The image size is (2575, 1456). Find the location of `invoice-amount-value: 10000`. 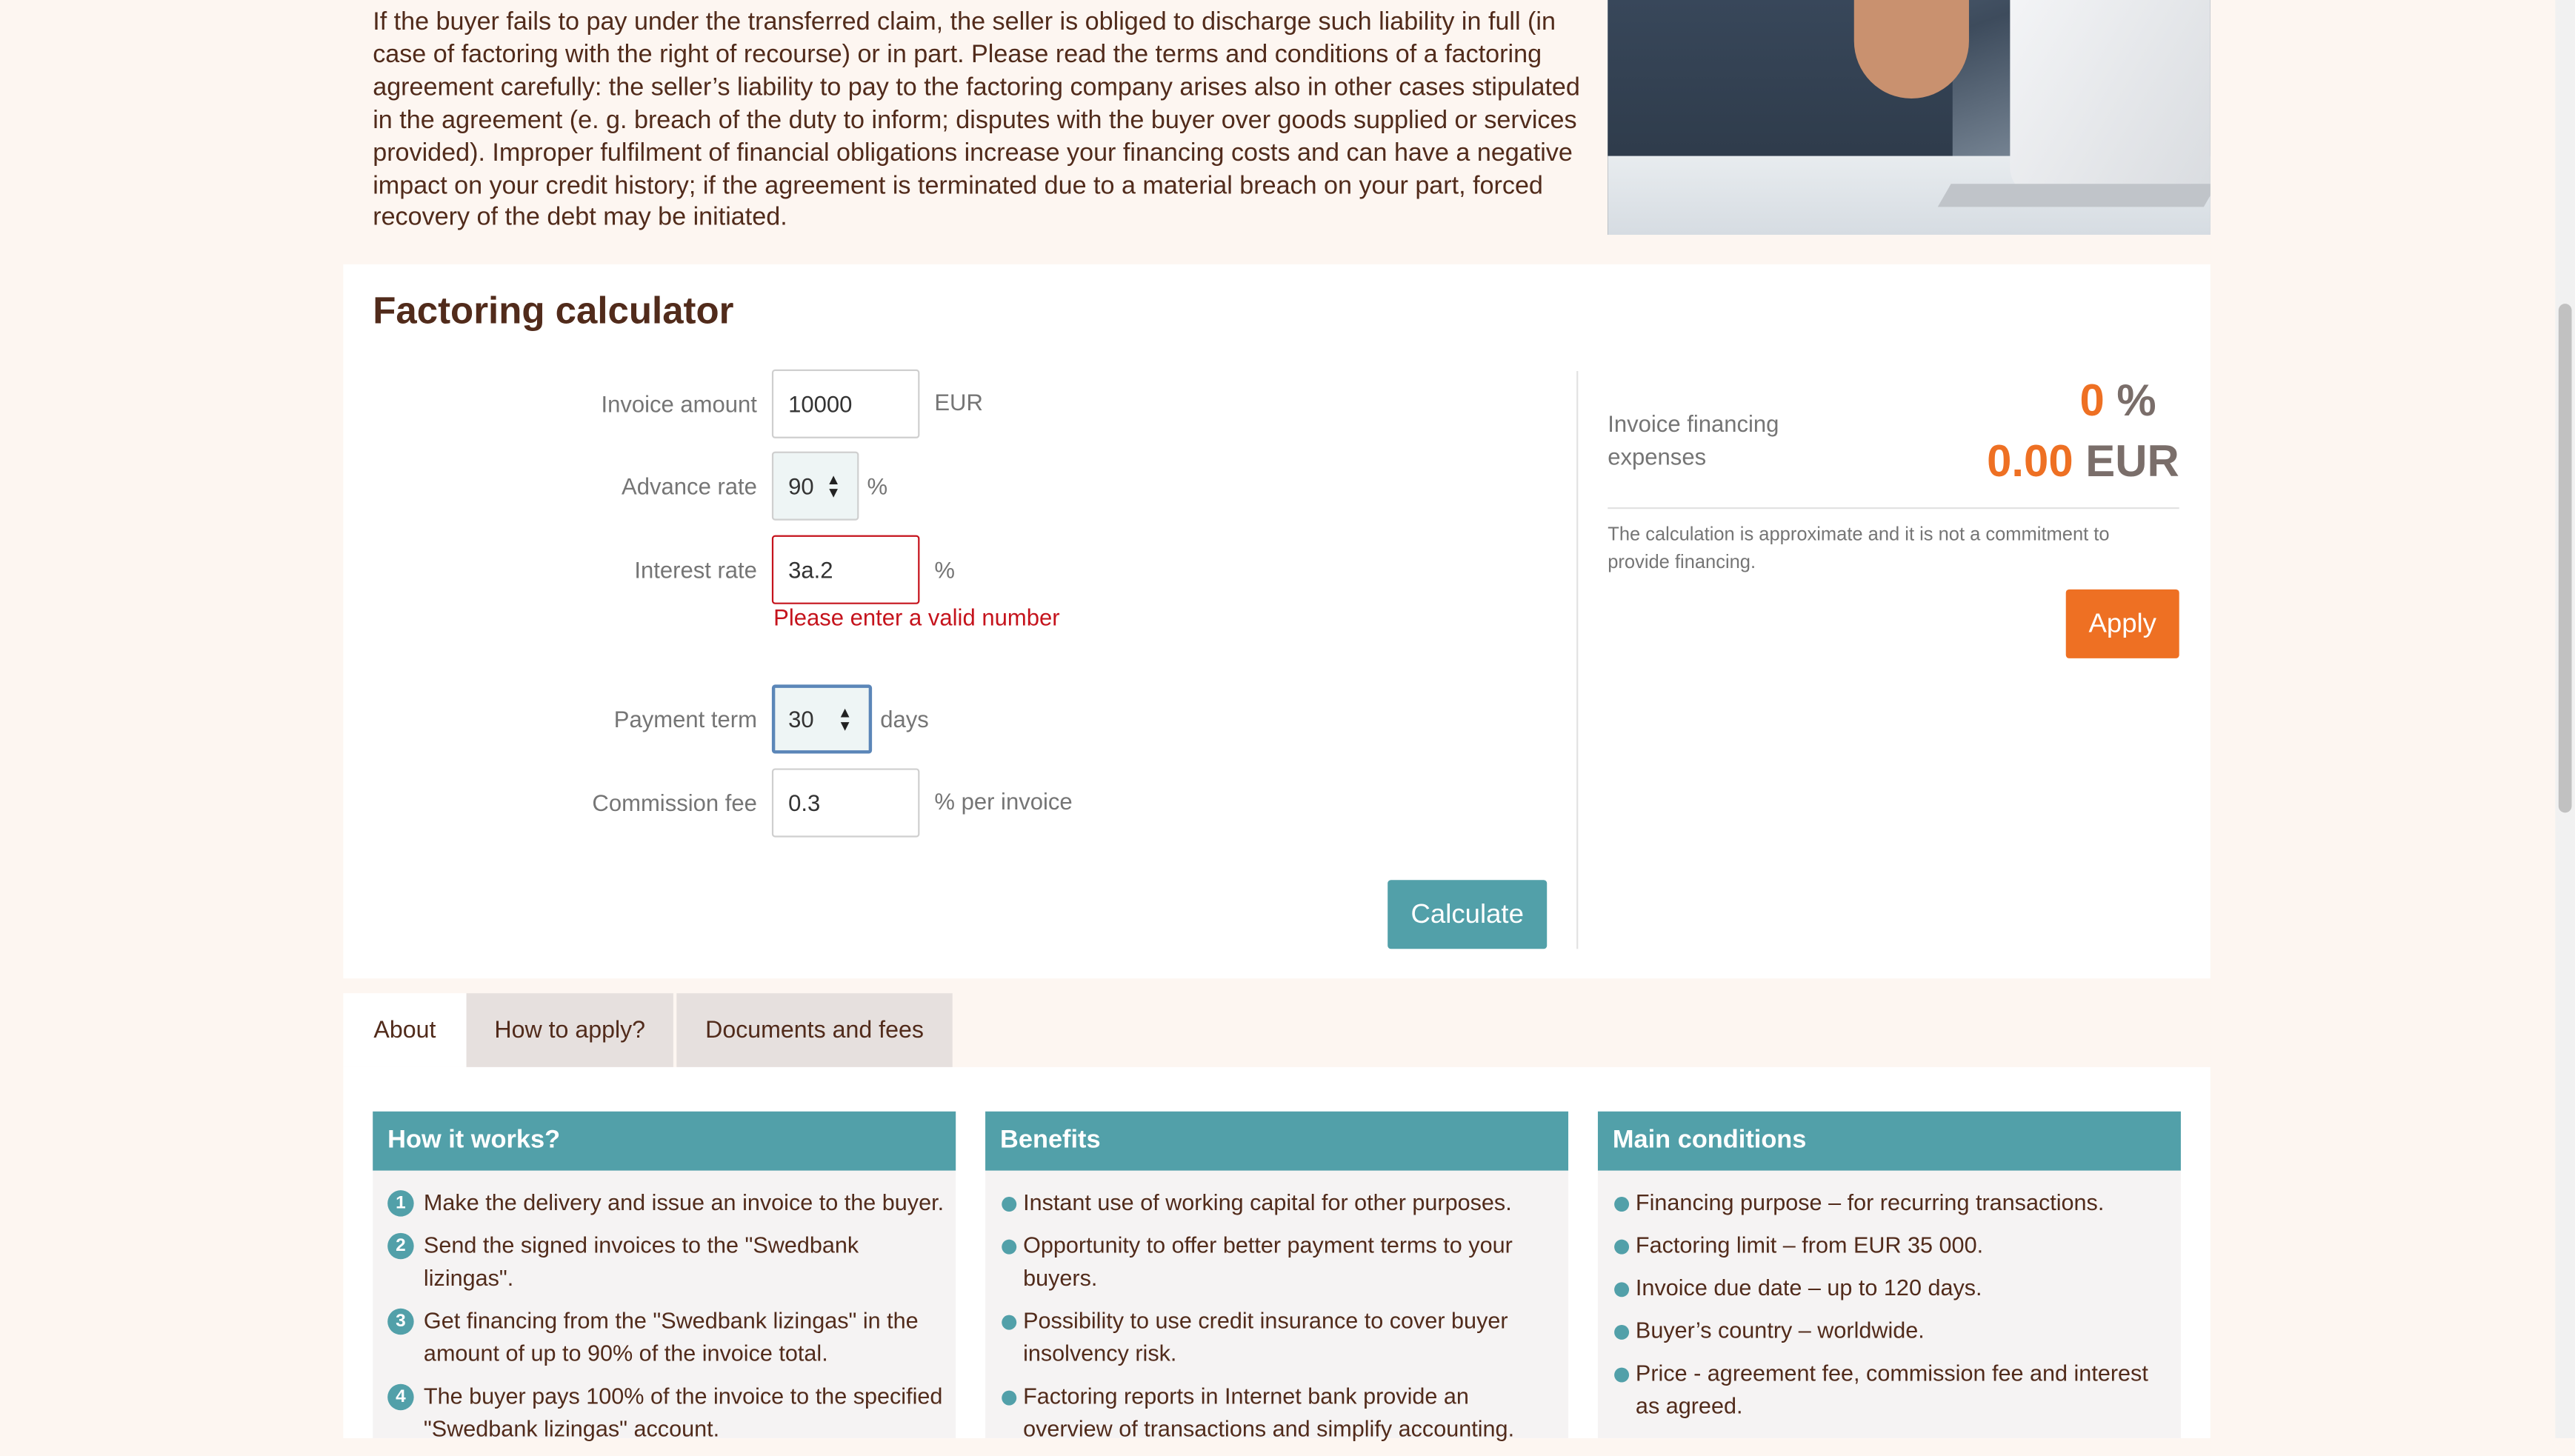

invoice-amount-value: 10000 is located at coordinates (820, 404).